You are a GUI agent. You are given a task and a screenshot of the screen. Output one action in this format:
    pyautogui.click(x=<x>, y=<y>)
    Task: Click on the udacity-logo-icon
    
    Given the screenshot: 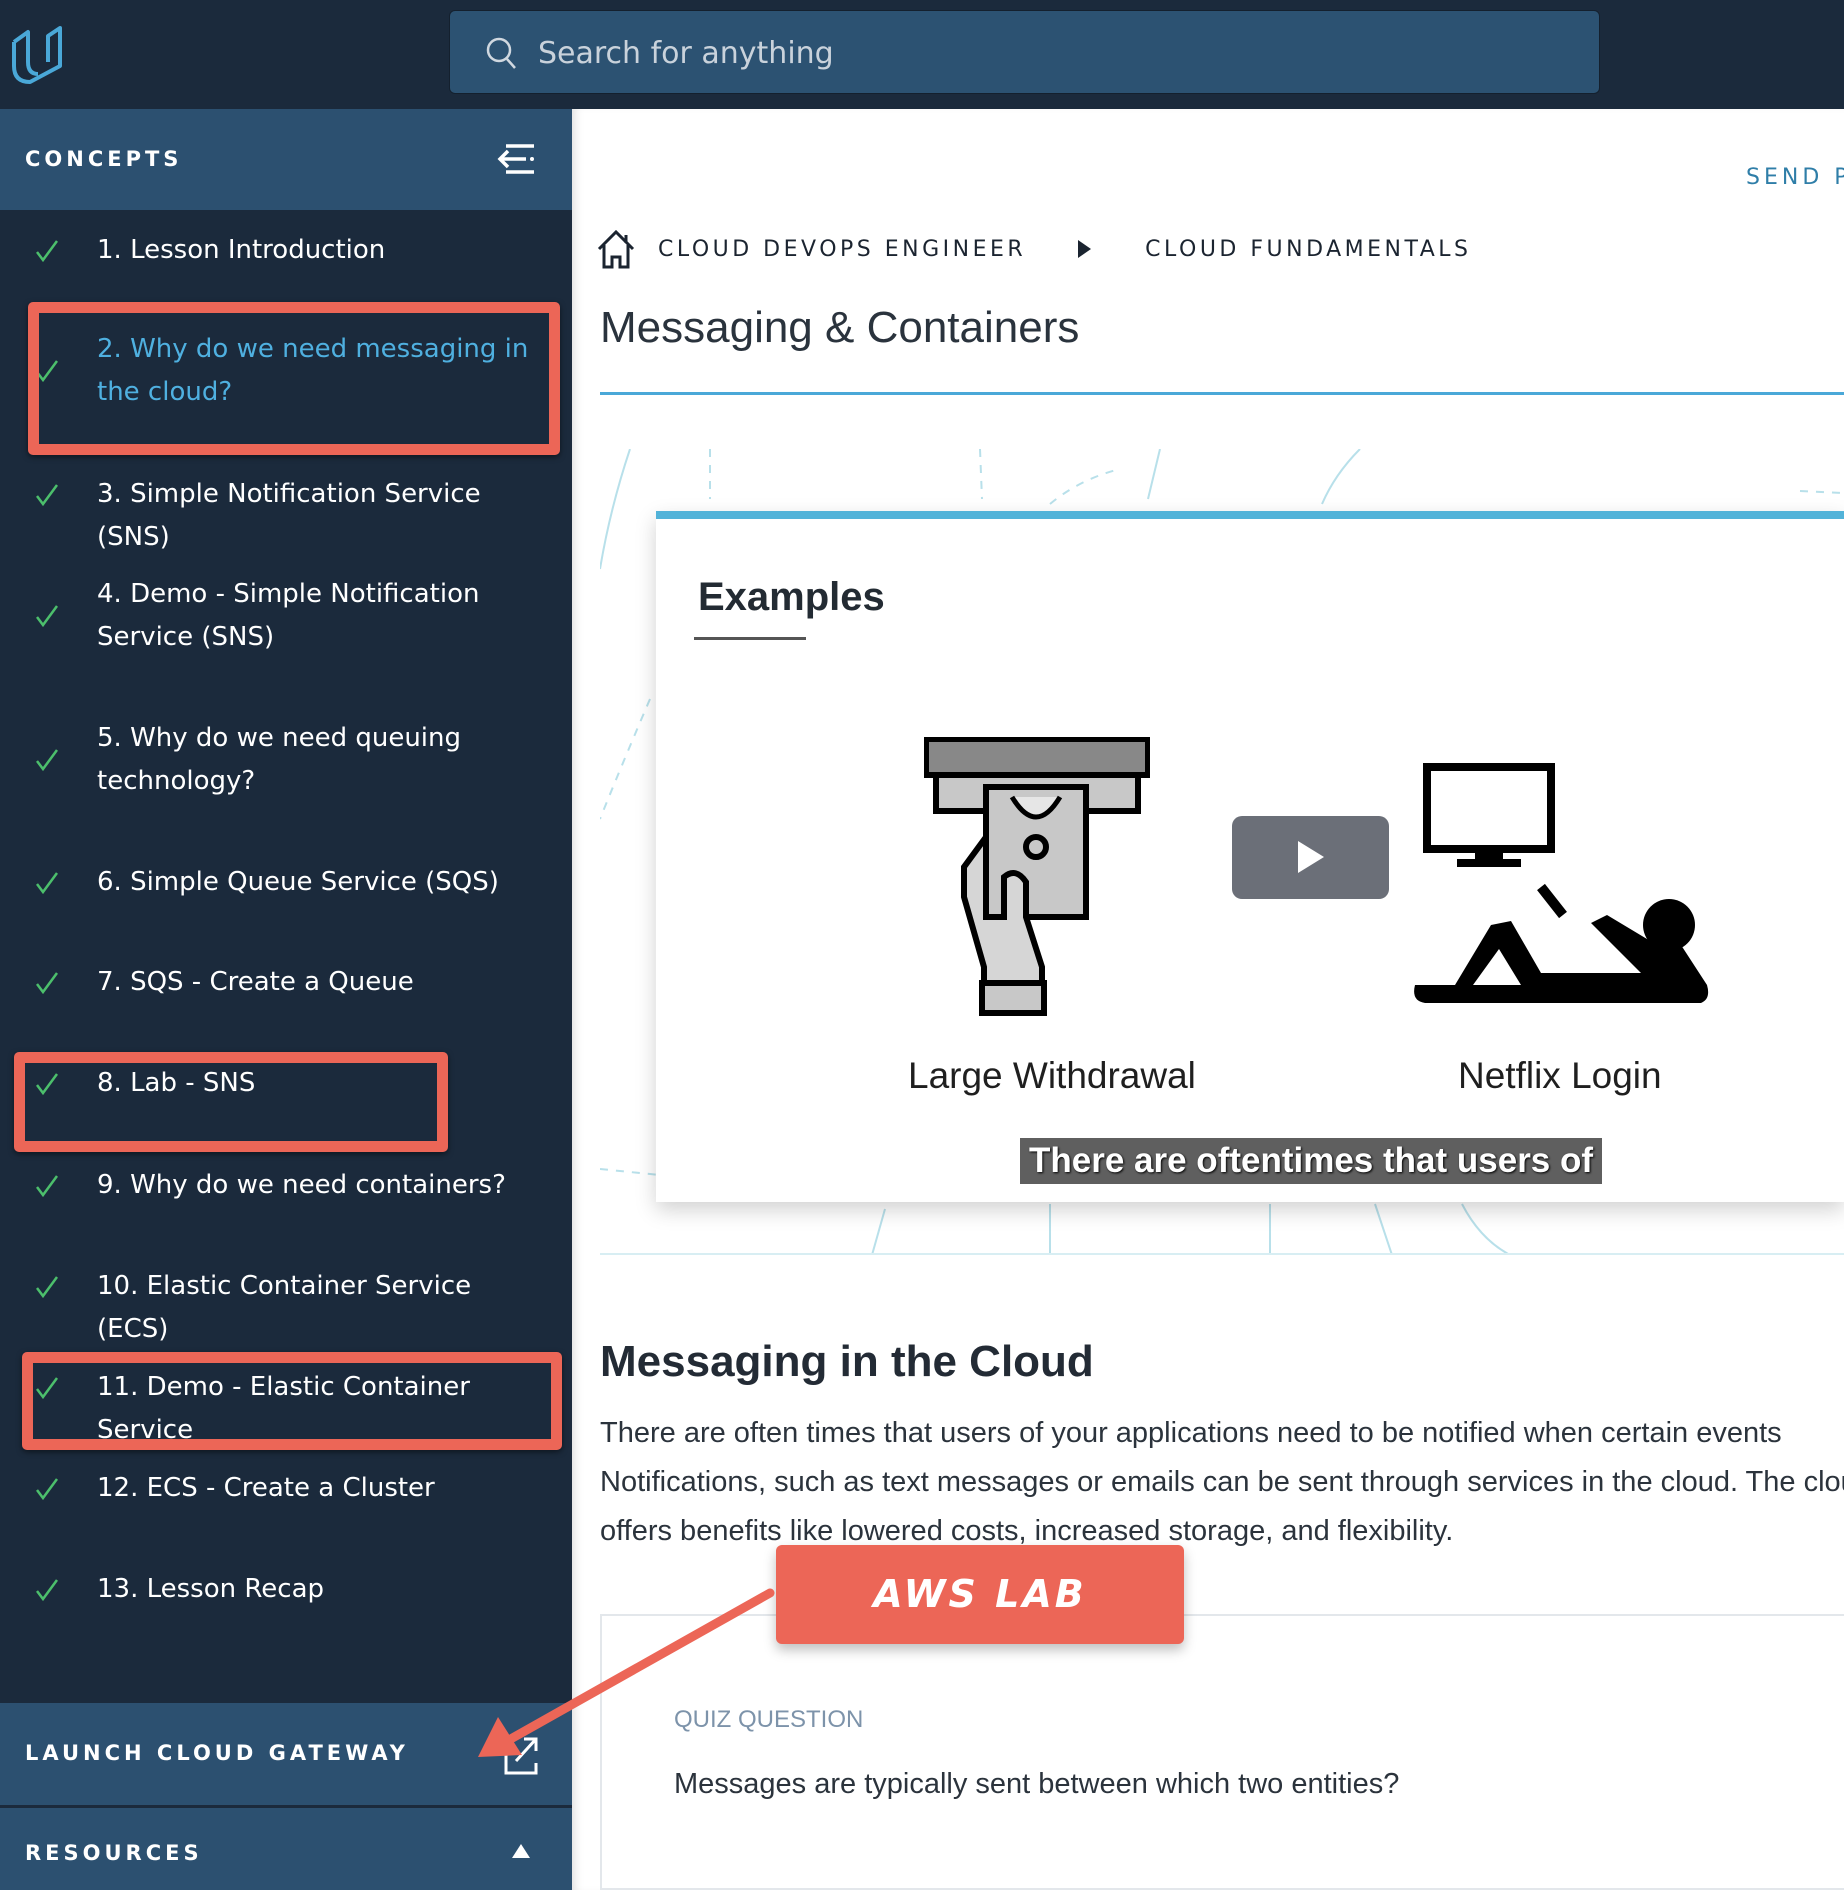 What is the action you would take?
    pyautogui.click(x=39, y=54)
    